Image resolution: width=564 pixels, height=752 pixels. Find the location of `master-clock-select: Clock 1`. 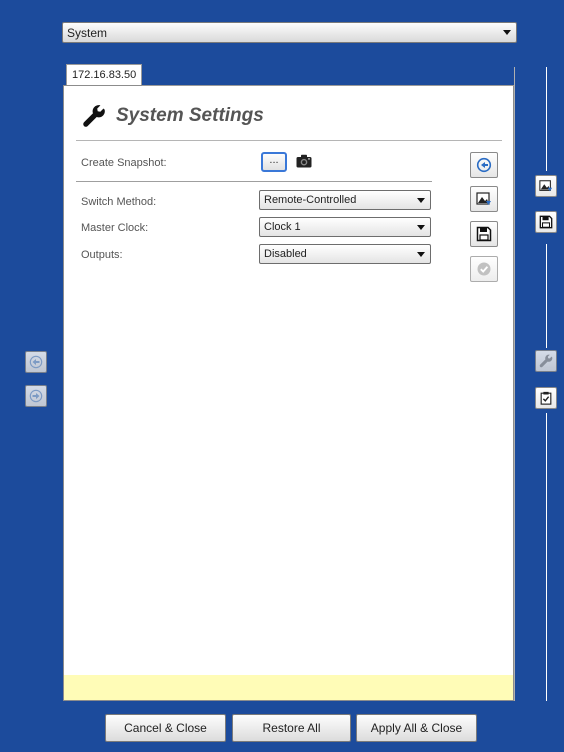

master-clock-select: Clock 1 is located at coordinates (345, 227).